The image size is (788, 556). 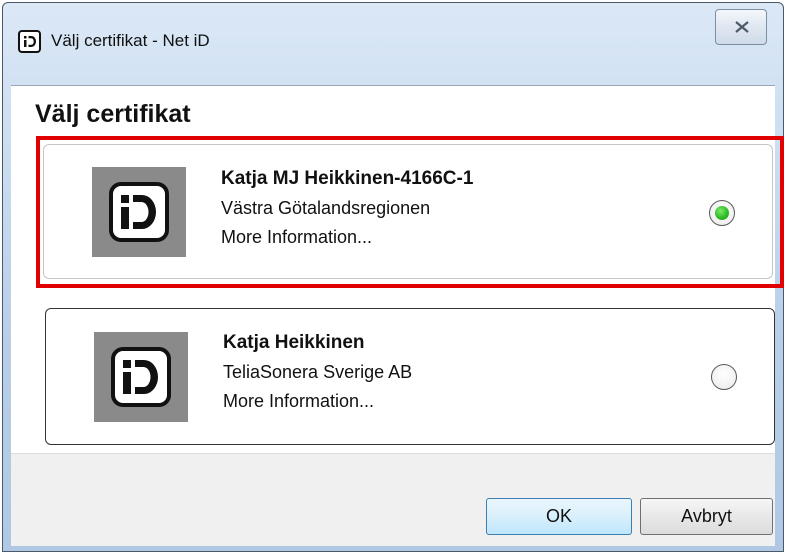 I want to click on certificate-issuer: TeliaSonera Sverige AB, so click(x=318, y=372).